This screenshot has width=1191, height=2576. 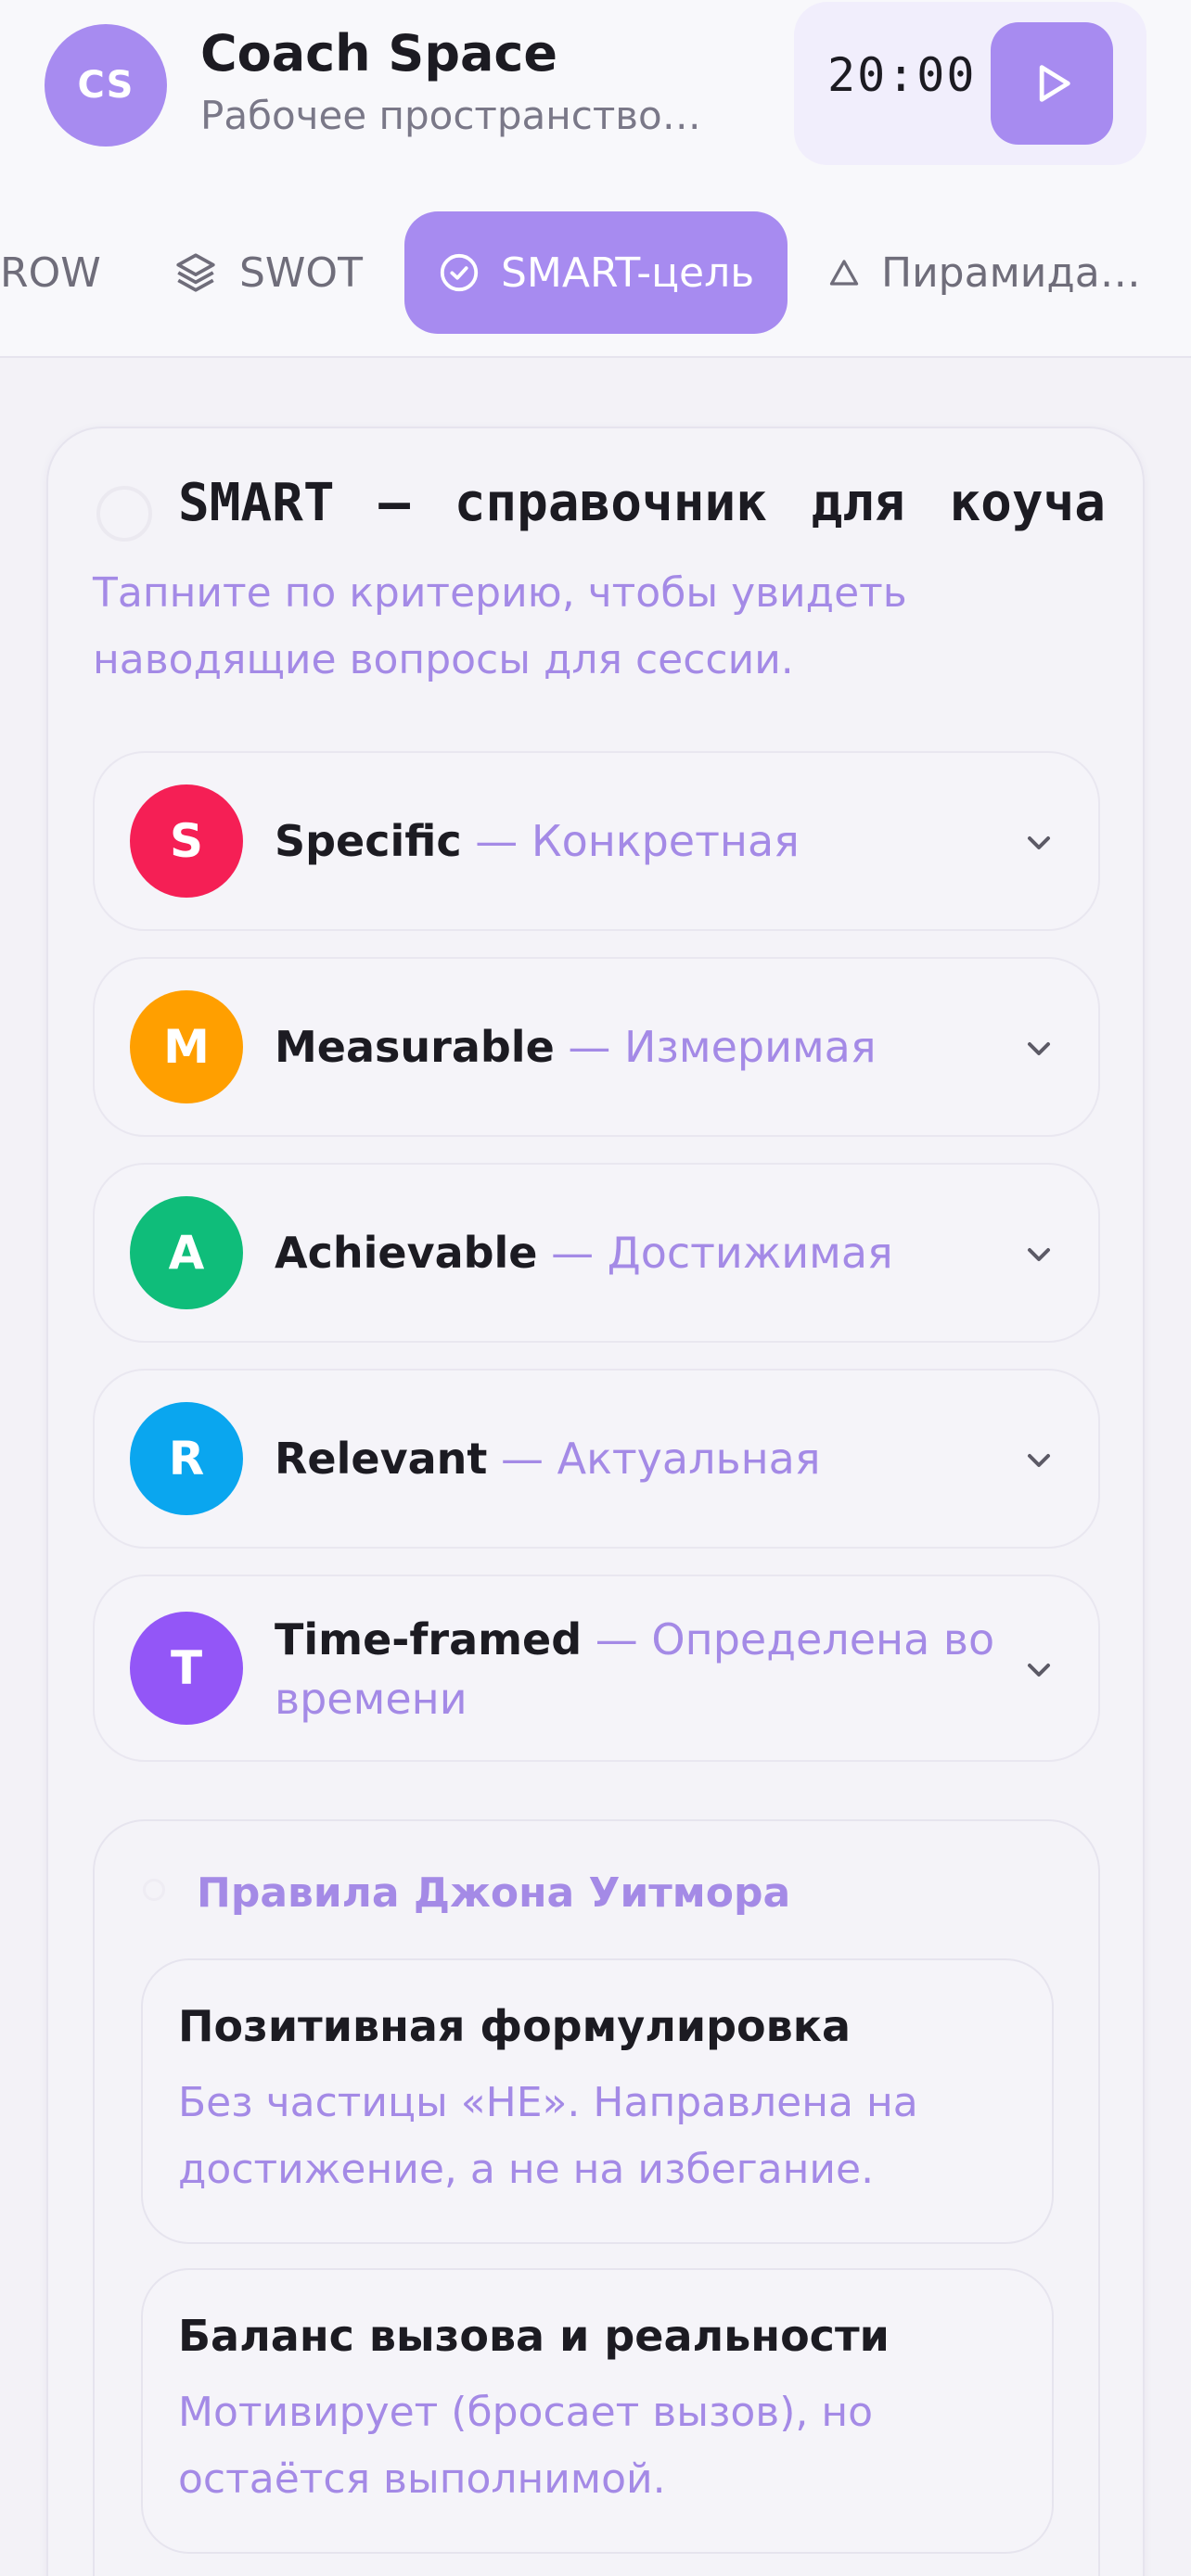 What do you see at coordinates (186, 1458) in the screenshot?
I see `criterion-letter-badge: R` at bounding box center [186, 1458].